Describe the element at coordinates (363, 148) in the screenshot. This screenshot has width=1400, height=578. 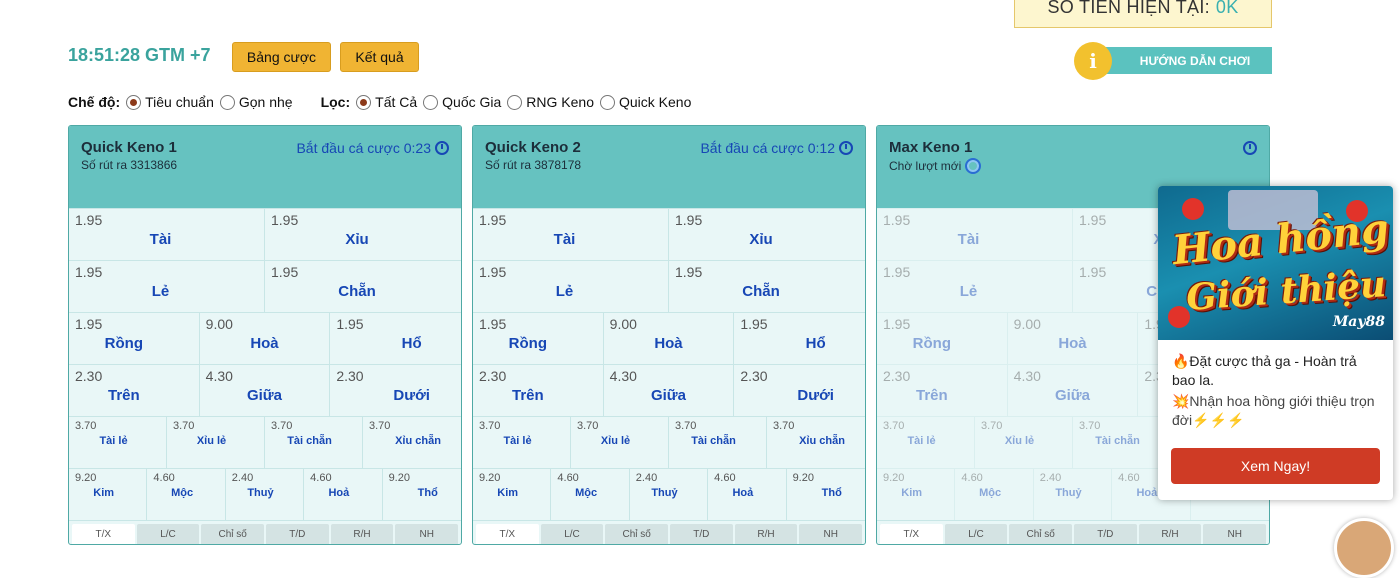
I see `status-text: Bắt đầu cá cược 0:23` at that location.